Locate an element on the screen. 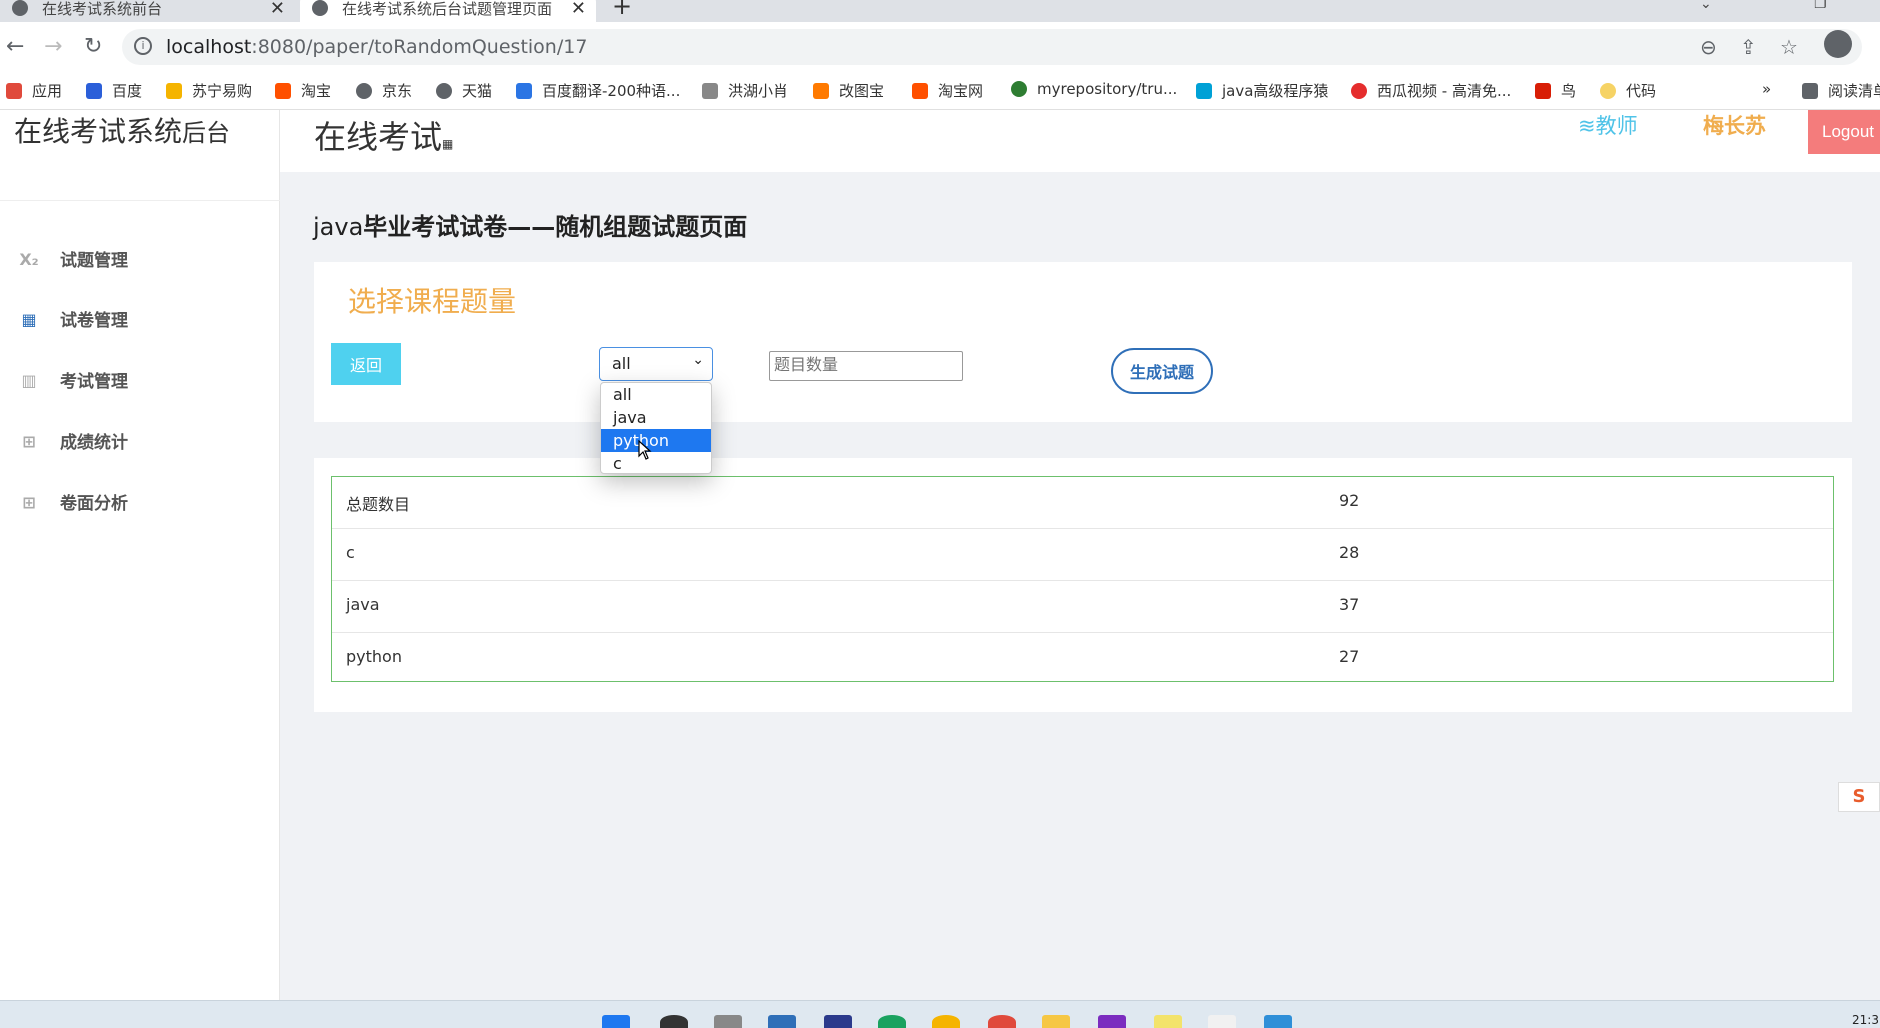 The width and height of the screenshot is (1880, 1028). bookmark-taobao-net: 淘宝网 is located at coordinates (947, 90).